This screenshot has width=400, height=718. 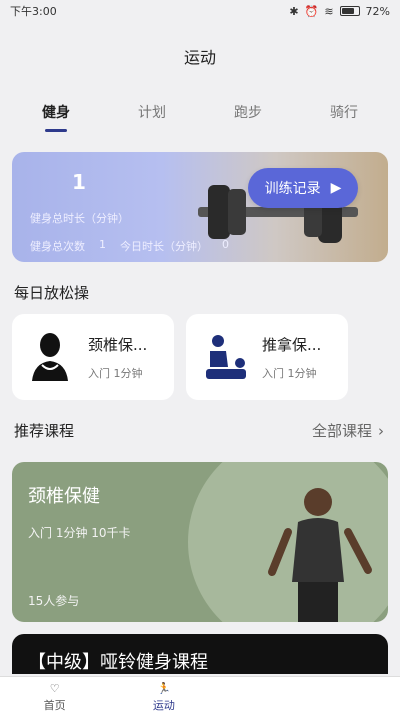 What do you see at coordinates (377, 11) in the screenshot?
I see `battery-level: 72%` at bounding box center [377, 11].